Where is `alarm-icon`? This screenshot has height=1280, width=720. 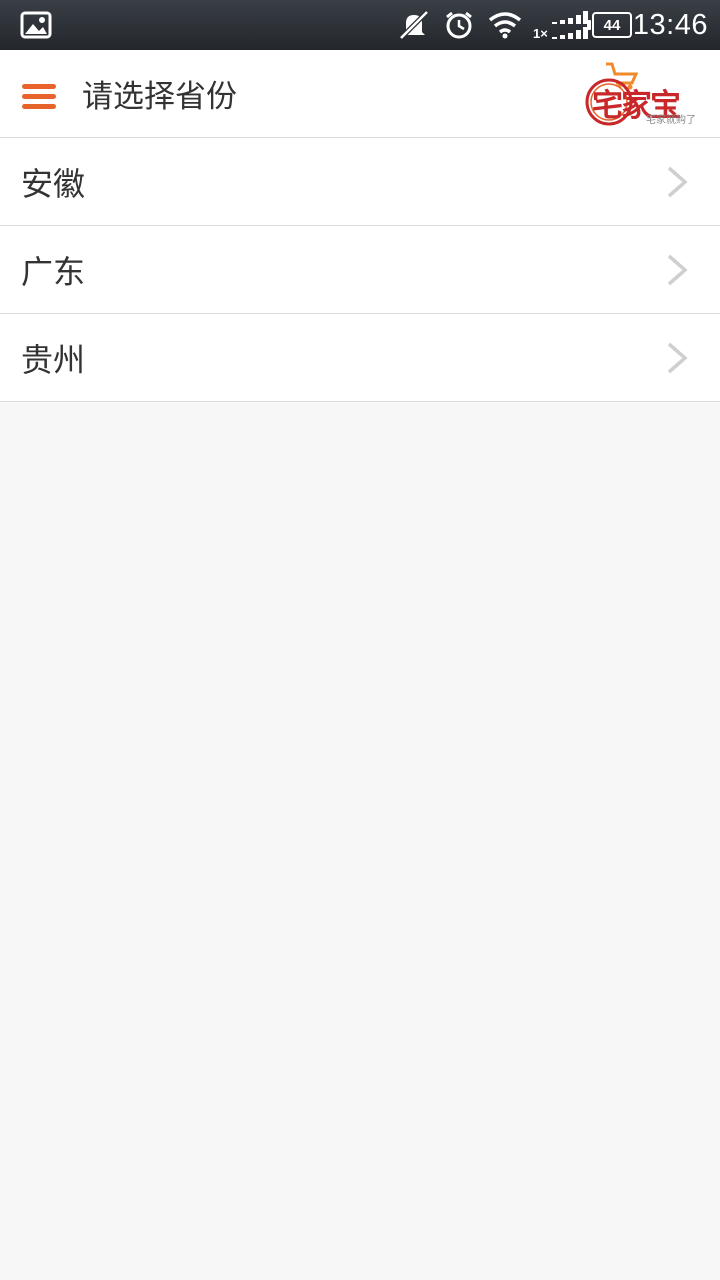
alarm-icon is located at coordinates (459, 25).